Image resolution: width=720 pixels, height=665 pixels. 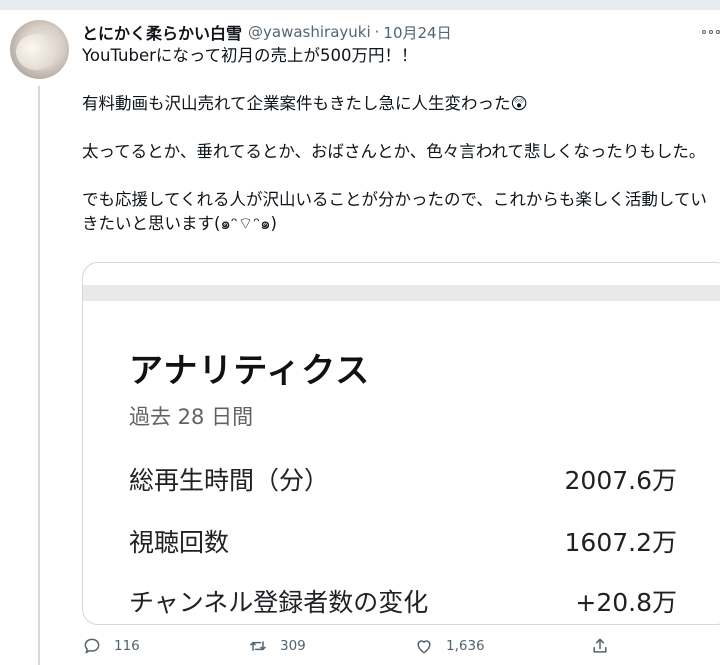 I want to click on tweet-header: とにかく柔らかい白雪 @yawashirayuki · 10月24日, so click(x=267, y=32).